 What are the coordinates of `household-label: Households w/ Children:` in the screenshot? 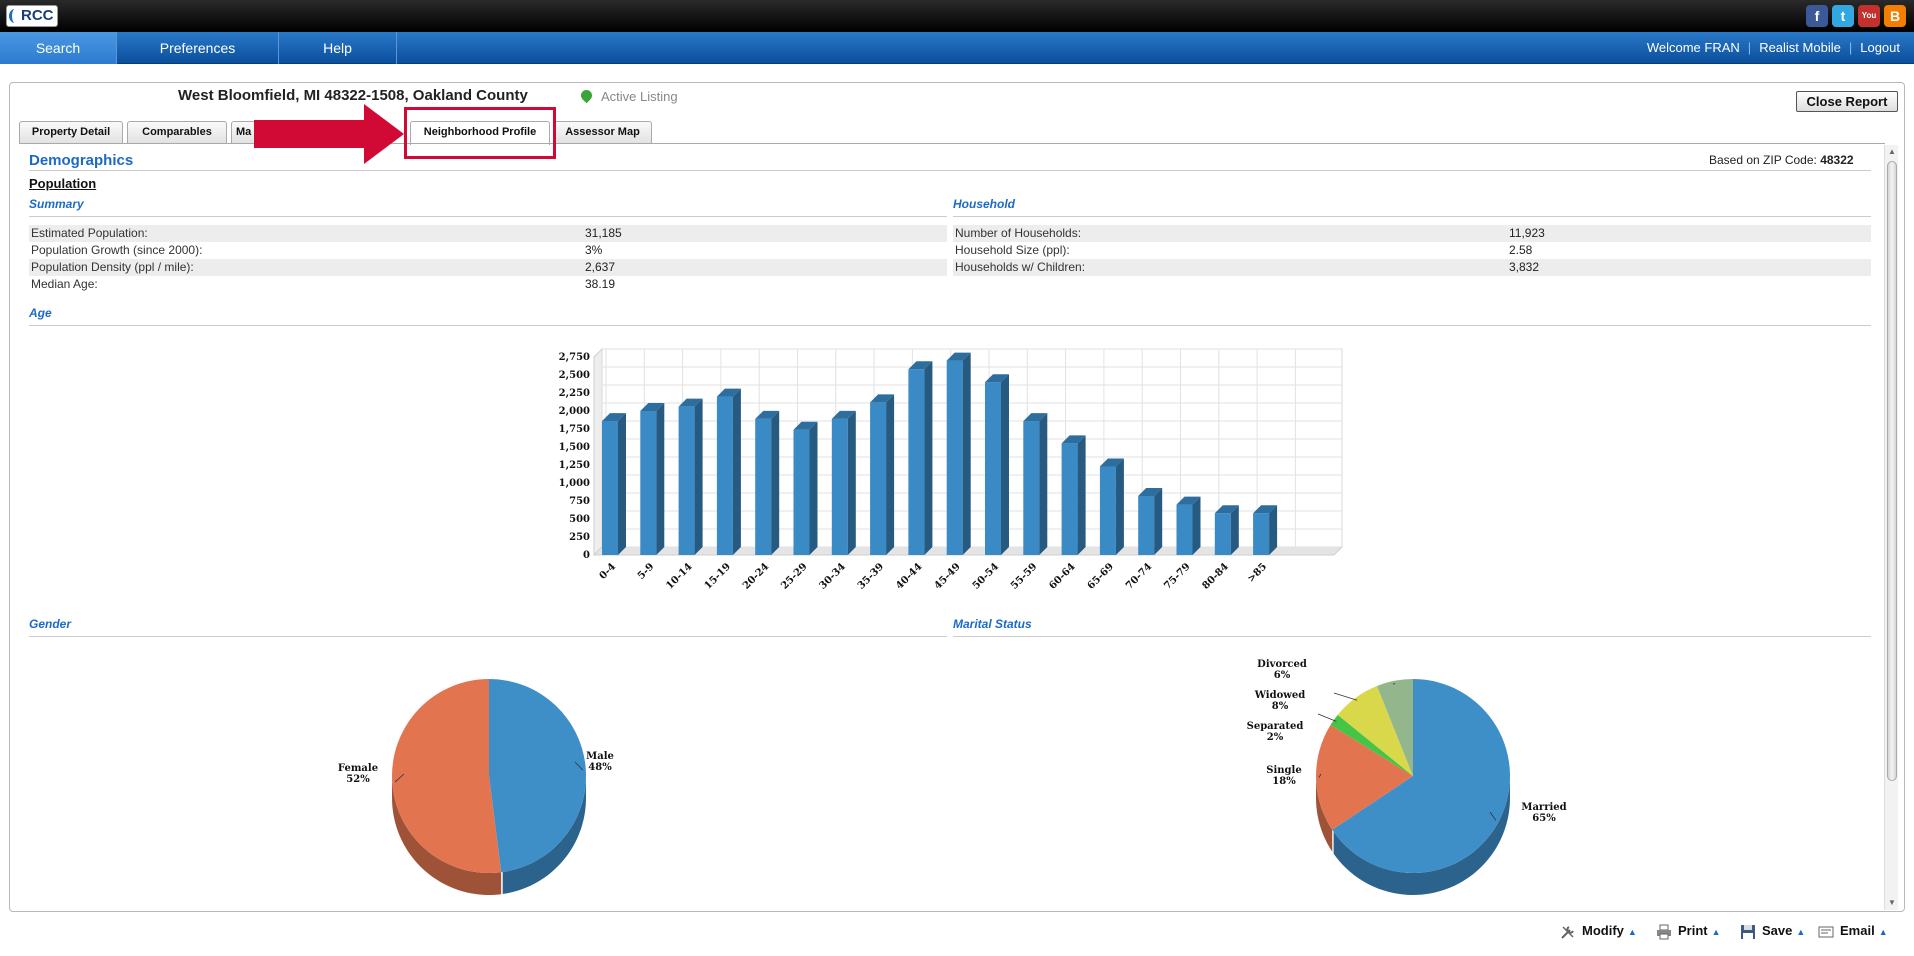 It's located at (1020, 267).